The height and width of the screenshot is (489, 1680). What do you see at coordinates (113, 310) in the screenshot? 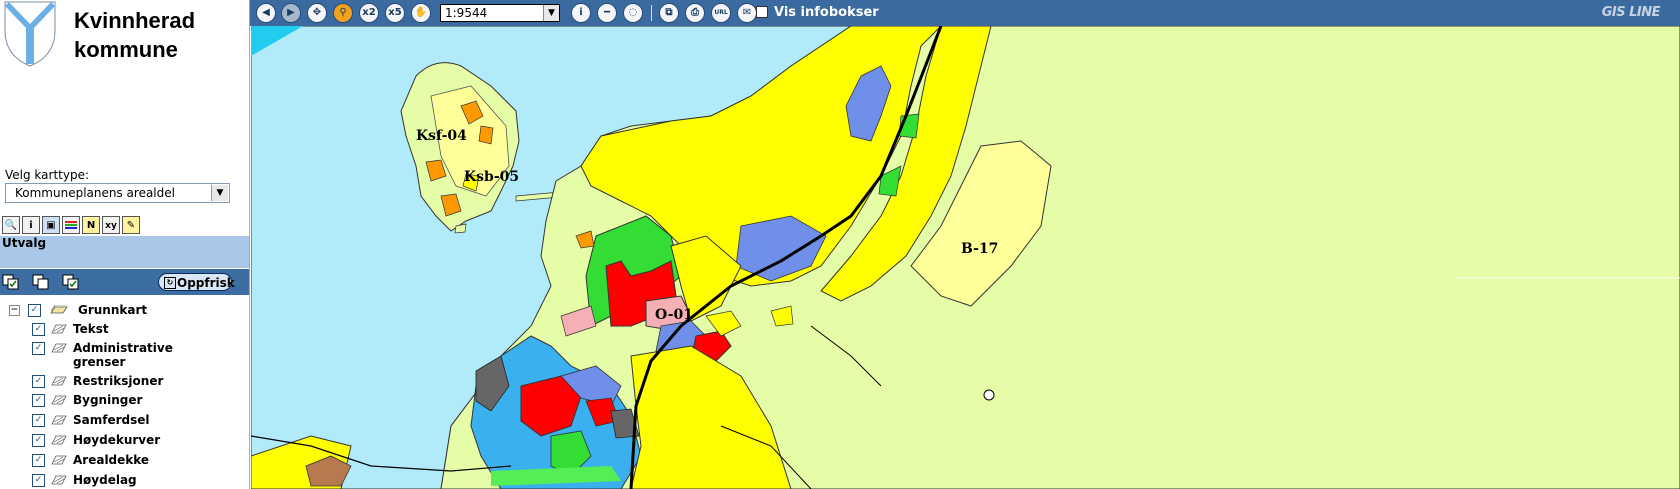
I see `layer-group-name: Grunnkart` at bounding box center [113, 310].